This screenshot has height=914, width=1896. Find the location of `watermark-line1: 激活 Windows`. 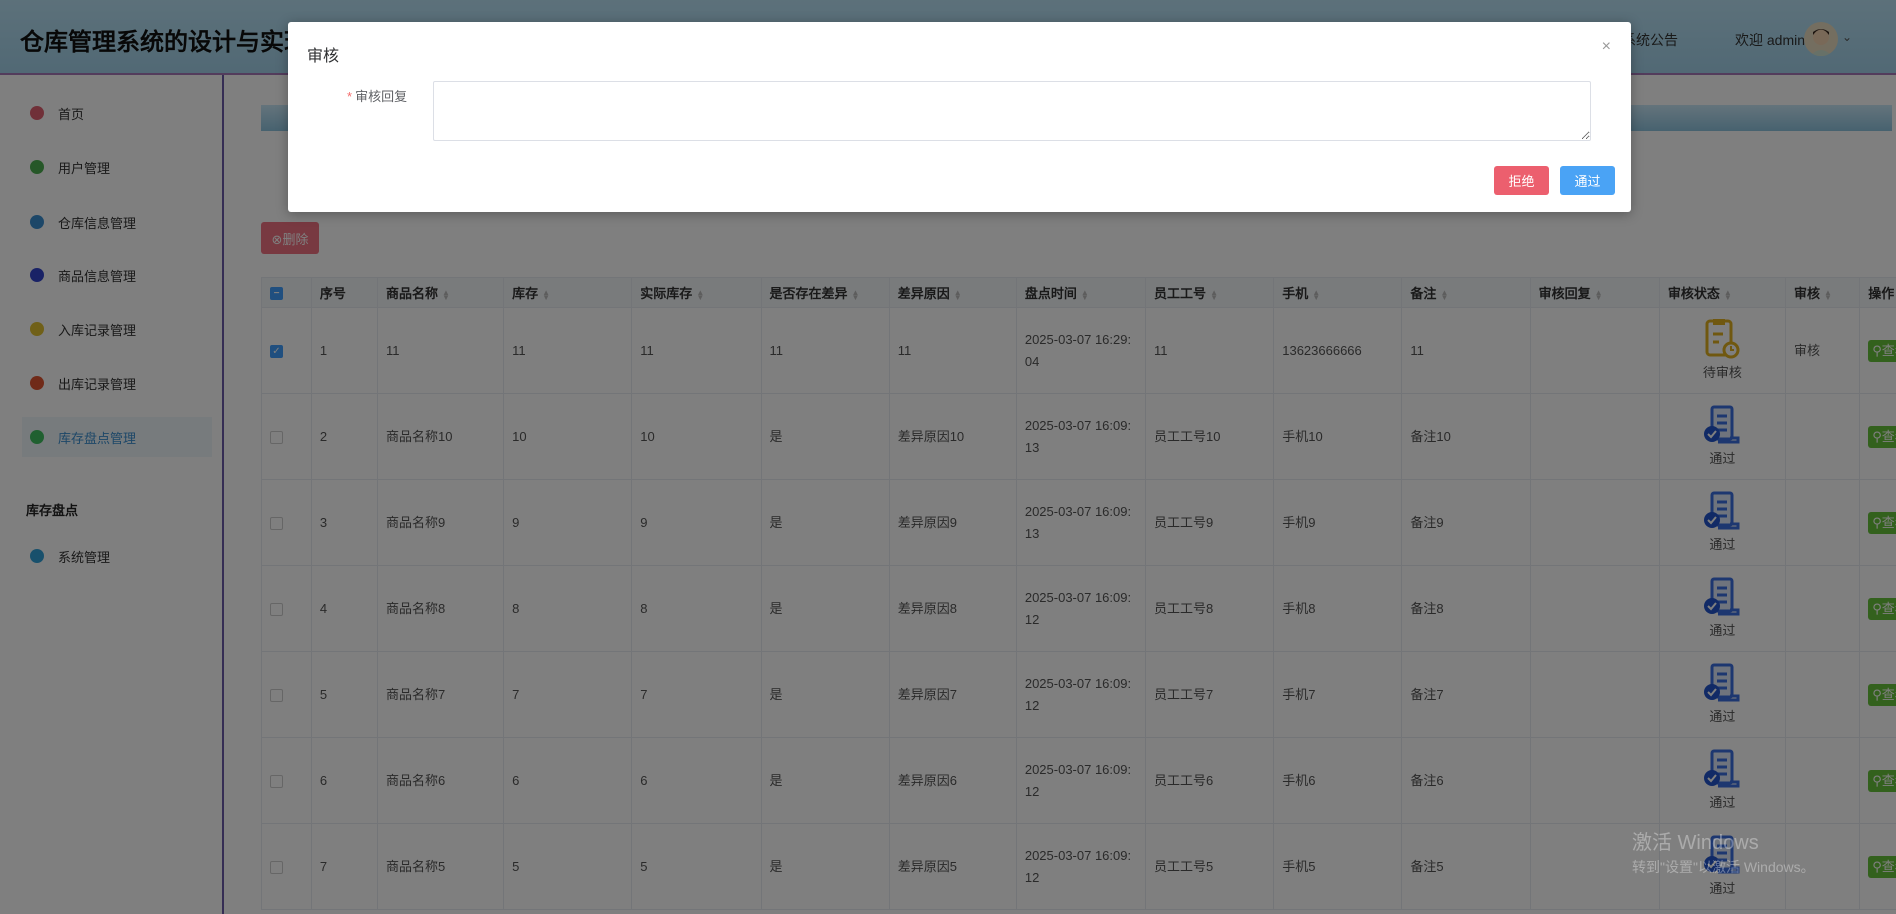

watermark-line1: 激活 Windows is located at coordinates (1695, 843).